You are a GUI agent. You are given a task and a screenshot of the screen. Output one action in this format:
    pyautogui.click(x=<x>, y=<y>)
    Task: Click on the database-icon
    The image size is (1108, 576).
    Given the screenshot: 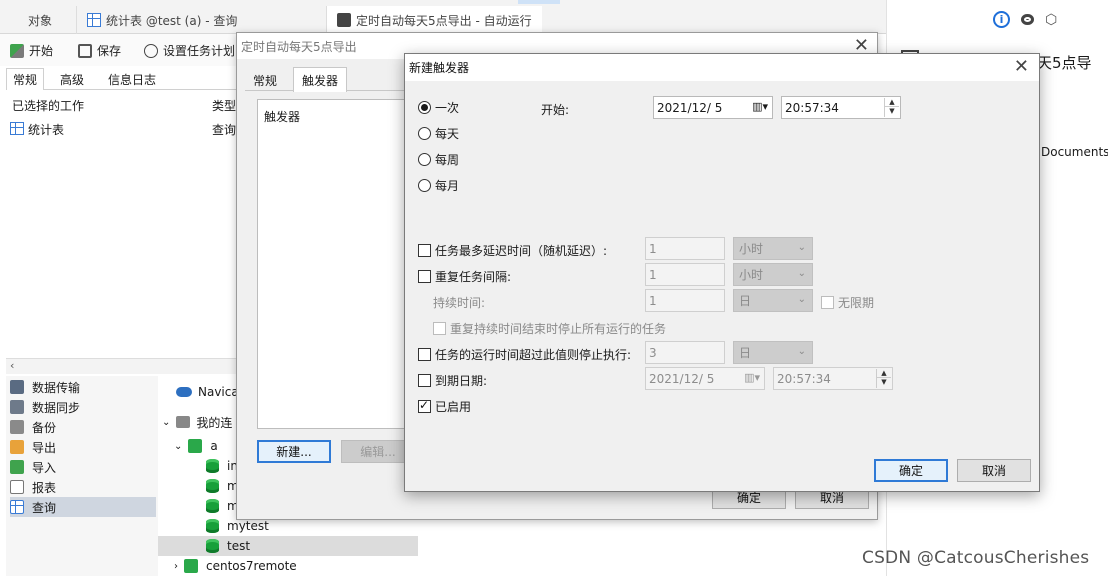 What is the action you would take?
    pyautogui.click(x=212, y=466)
    